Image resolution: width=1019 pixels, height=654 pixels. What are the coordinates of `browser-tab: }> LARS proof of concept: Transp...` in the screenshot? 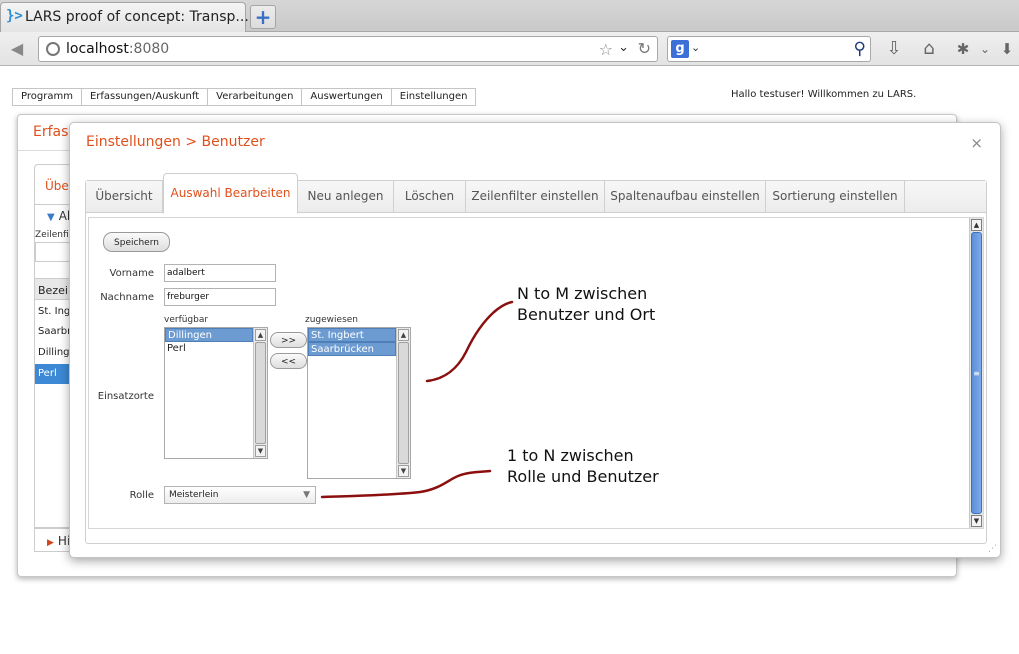 It's located at (124, 17).